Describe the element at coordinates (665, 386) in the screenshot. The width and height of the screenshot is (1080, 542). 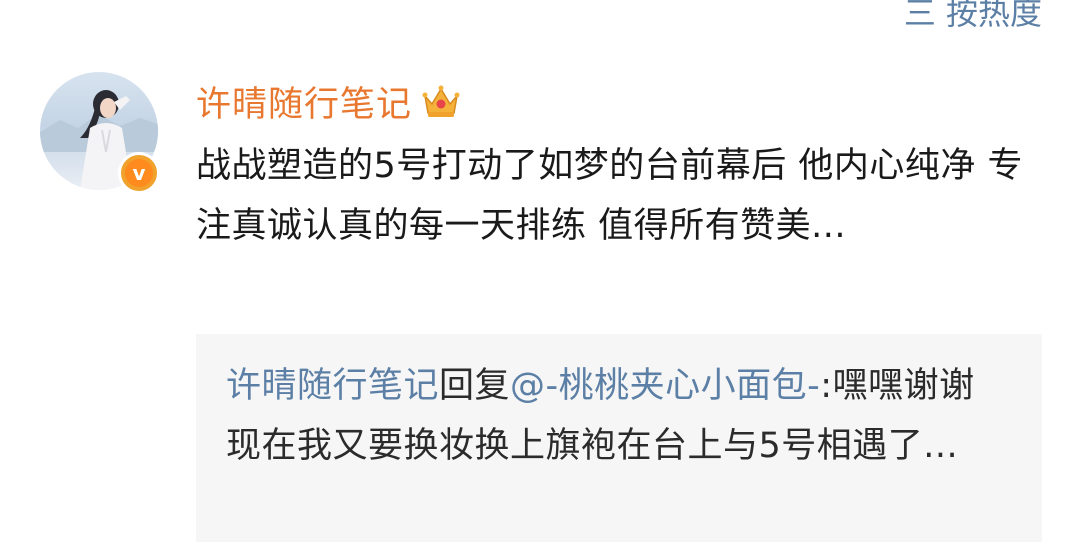
I see `reply-mention-link: @-桃桃夹心小面包-` at that location.